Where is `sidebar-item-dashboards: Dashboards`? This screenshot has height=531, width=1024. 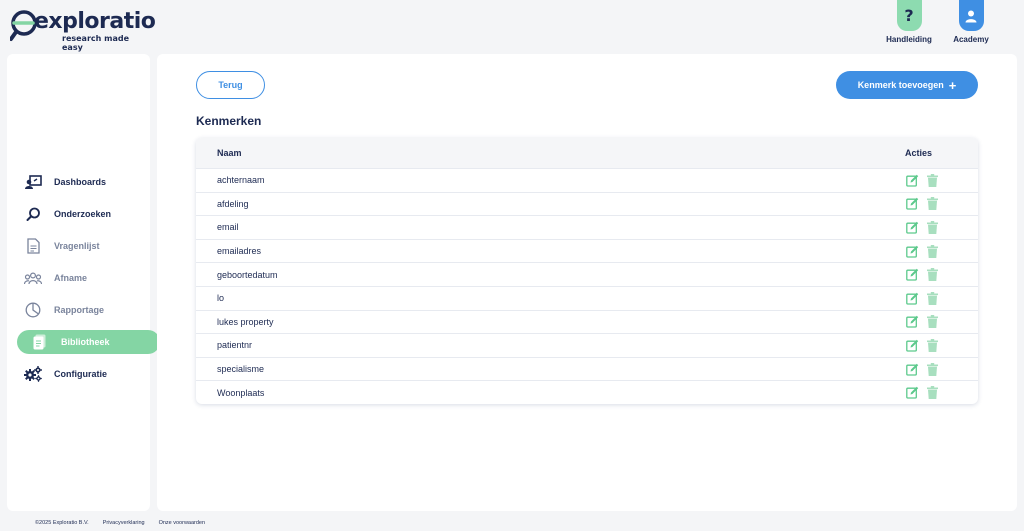 sidebar-item-dashboards: Dashboards is located at coordinates (81, 182).